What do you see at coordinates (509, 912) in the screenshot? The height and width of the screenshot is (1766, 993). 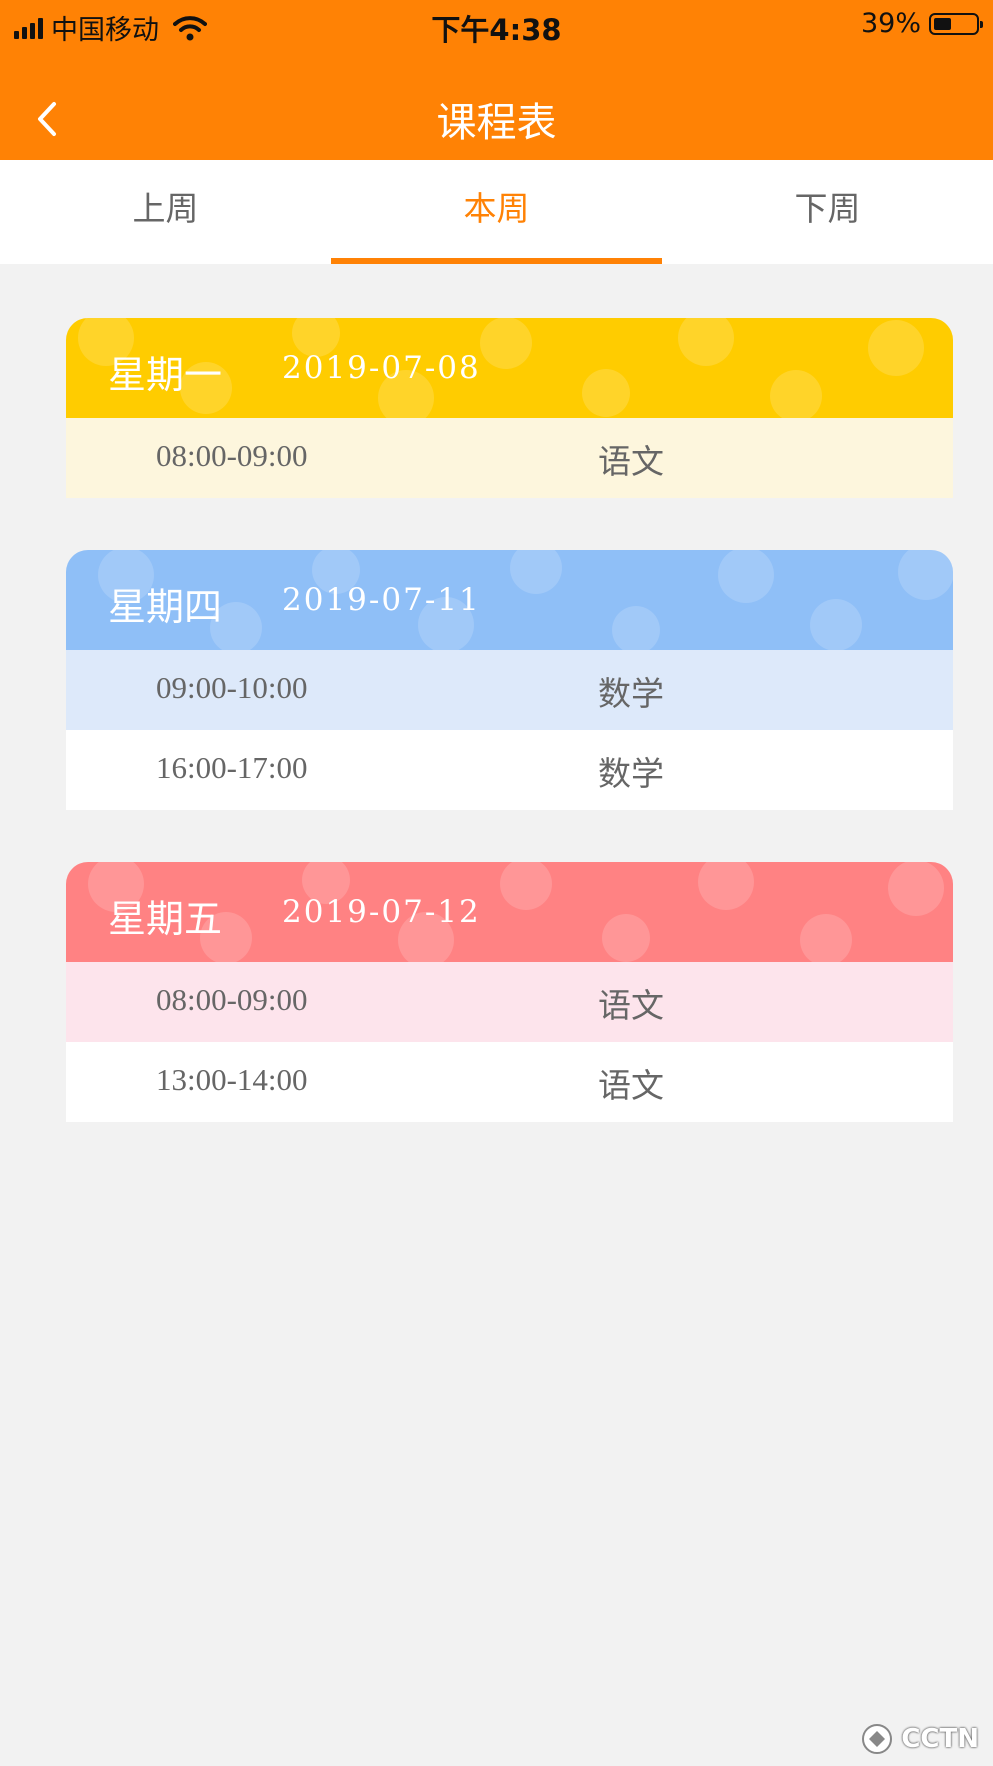 I see `day-card-header: 星期五 2019-07-12` at bounding box center [509, 912].